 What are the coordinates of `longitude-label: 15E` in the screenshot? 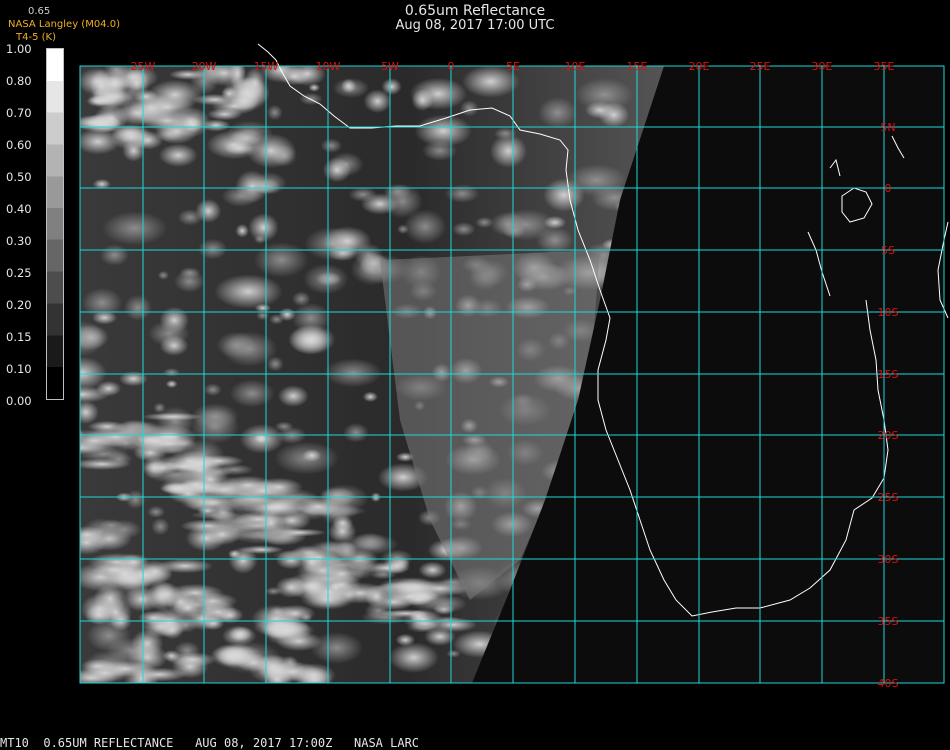 It's located at (637, 66).